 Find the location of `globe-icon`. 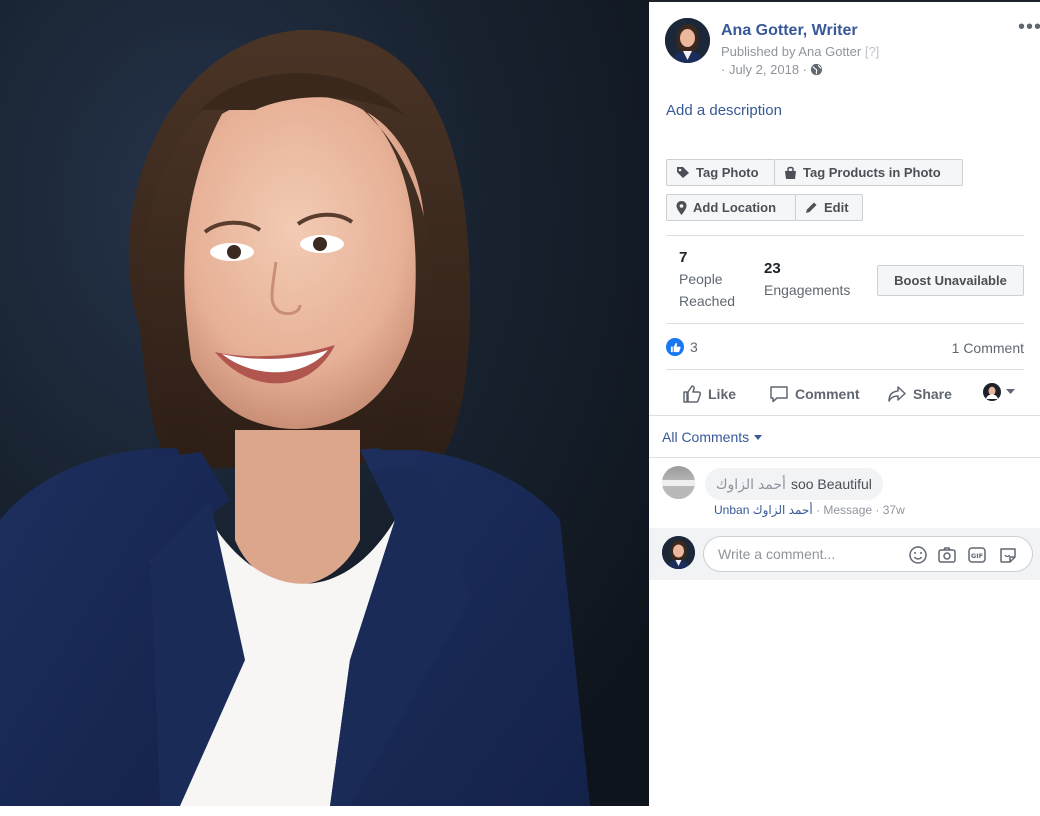

globe-icon is located at coordinates (816, 69).